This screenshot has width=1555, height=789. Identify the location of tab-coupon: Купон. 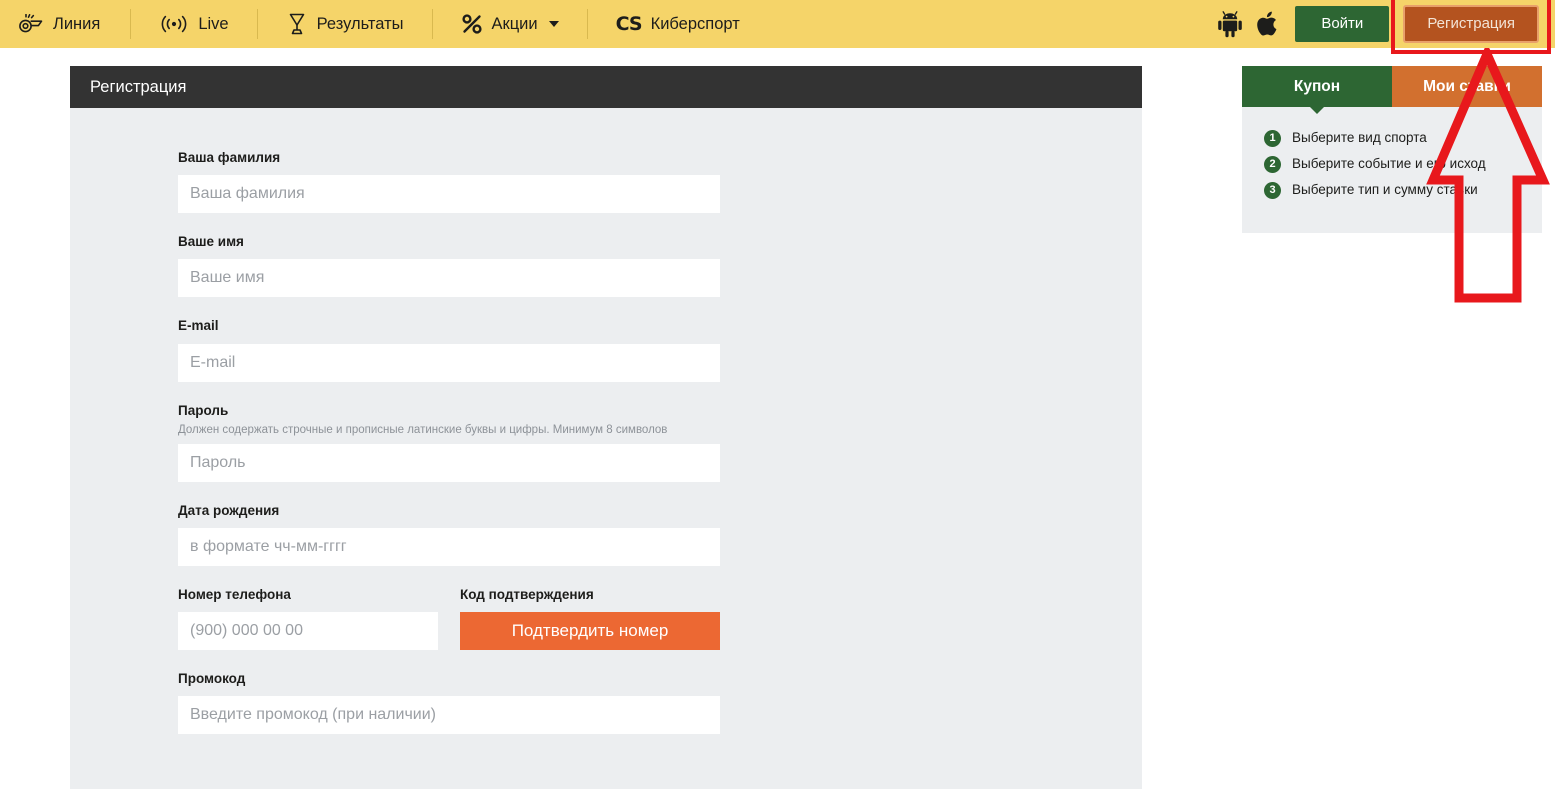
(1317, 90).